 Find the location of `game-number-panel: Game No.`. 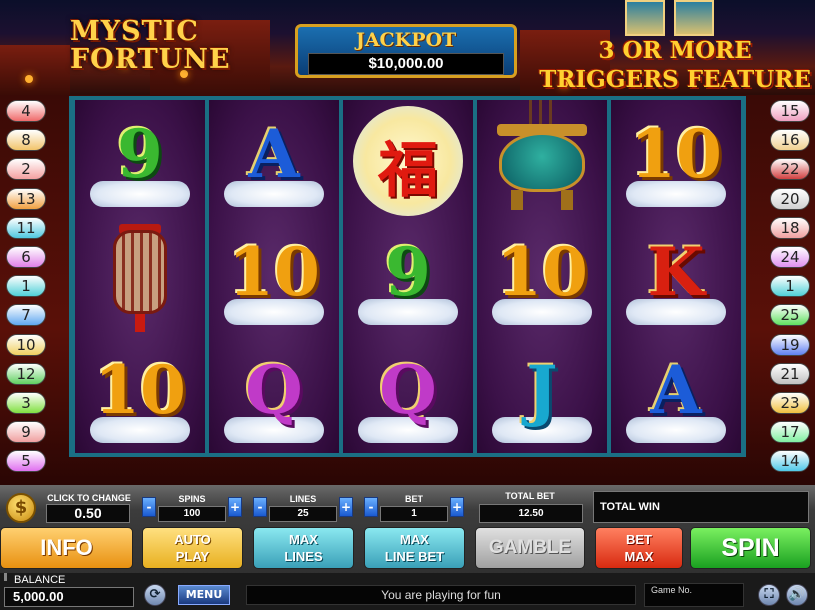

game-number-panel: Game No. is located at coordinates (694, 595).